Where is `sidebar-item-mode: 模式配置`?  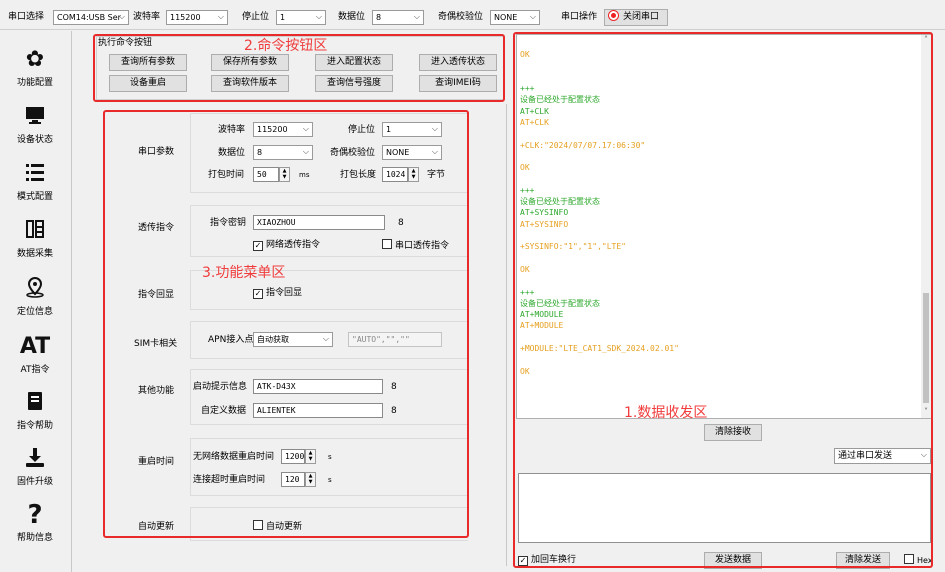 sidebar-item-mode: 模式配置 is located at coordinates (35, 181).